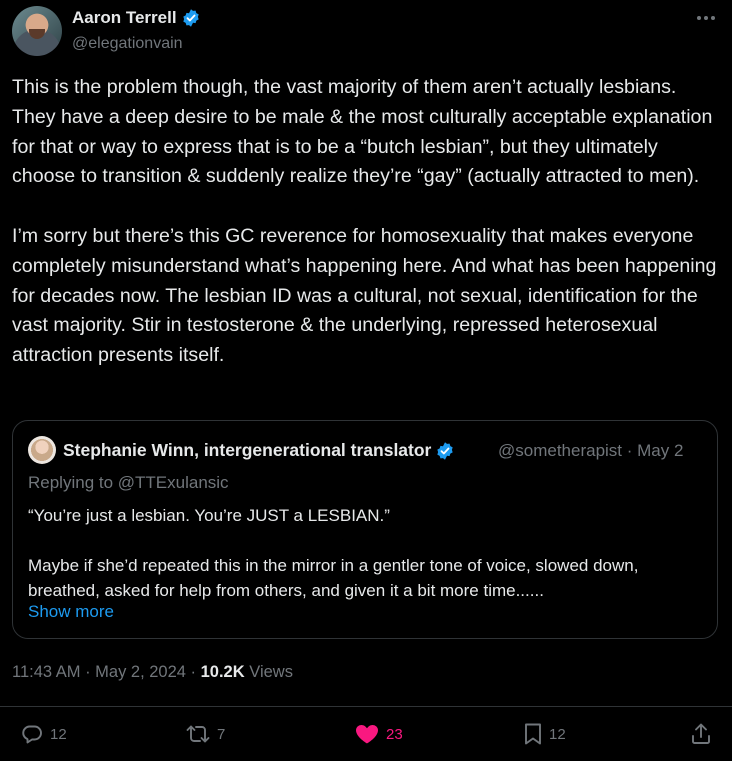 Image resolution: width=732 pixels, height=761 pixels. What do you see at coordinates (71, 612) in the screenshot?
I see `show-more-link: Show more` at bounding box center [71, 612].